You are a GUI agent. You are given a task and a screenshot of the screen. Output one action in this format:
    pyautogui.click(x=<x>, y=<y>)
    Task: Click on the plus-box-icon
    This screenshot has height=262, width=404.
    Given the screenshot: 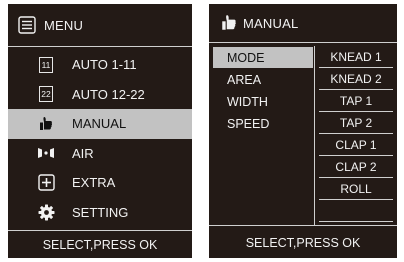 What is the action you would take?
    pyautogui.click(x=46, y=182)
    